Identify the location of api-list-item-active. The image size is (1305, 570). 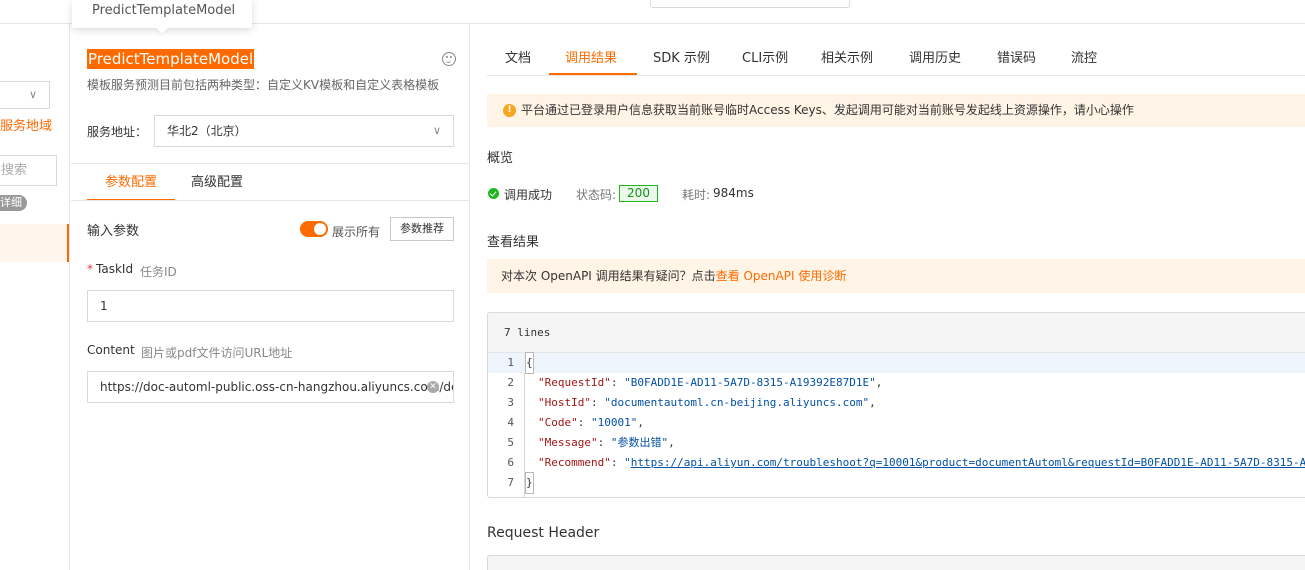
(34, 243).